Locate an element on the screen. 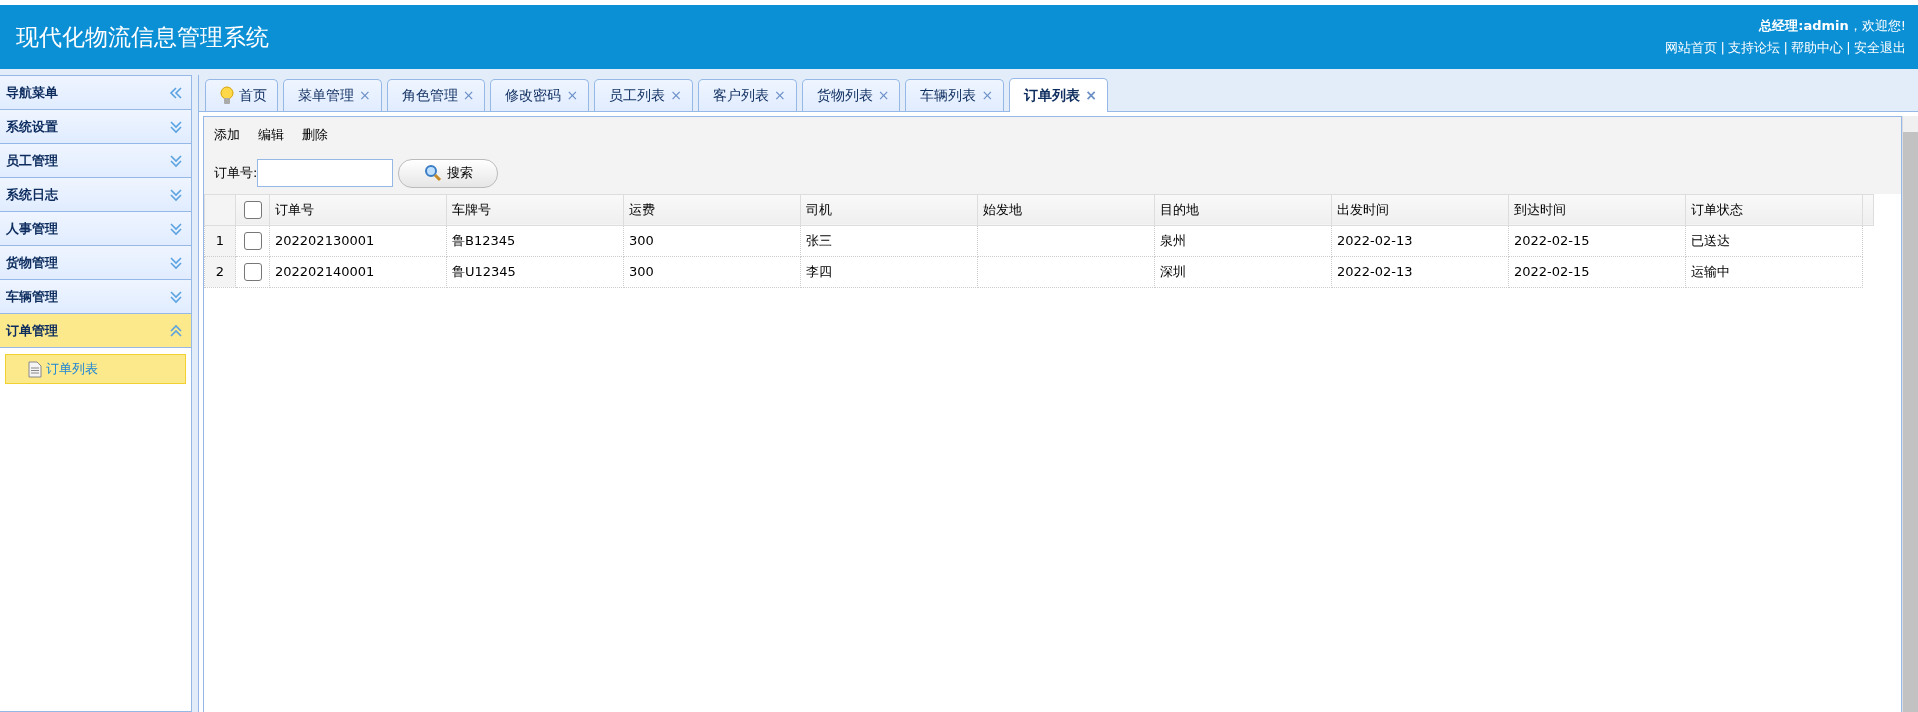  column-header: 车牌号 is located at coordinates (535, 209).